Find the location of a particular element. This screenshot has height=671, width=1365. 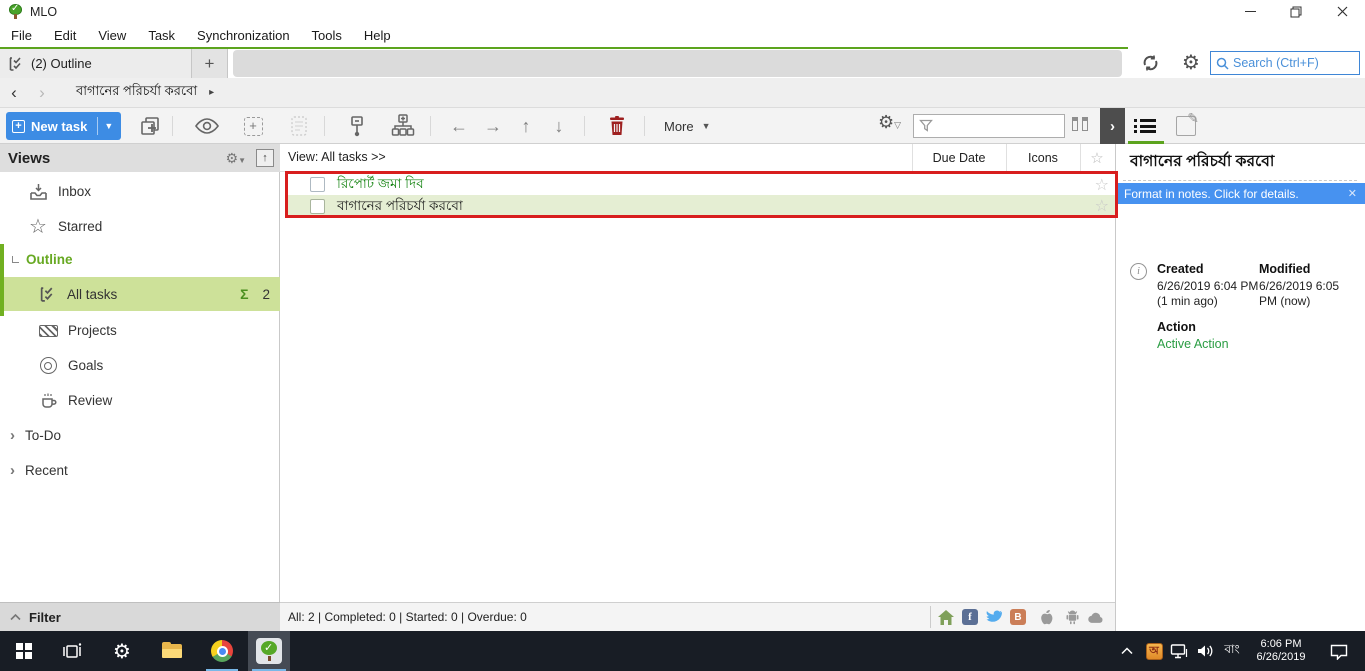

chrome-button is located at coordinates (222, 651).